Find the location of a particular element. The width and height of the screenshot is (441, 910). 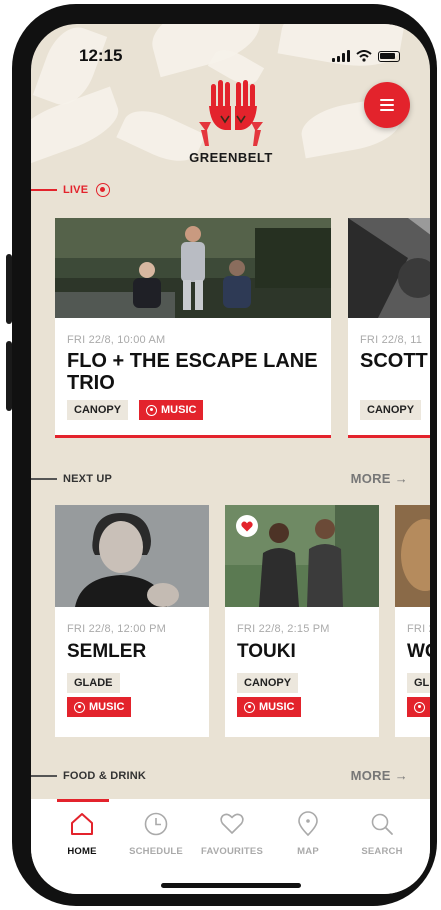

favourite-badge is located at coordinates (247, 526).